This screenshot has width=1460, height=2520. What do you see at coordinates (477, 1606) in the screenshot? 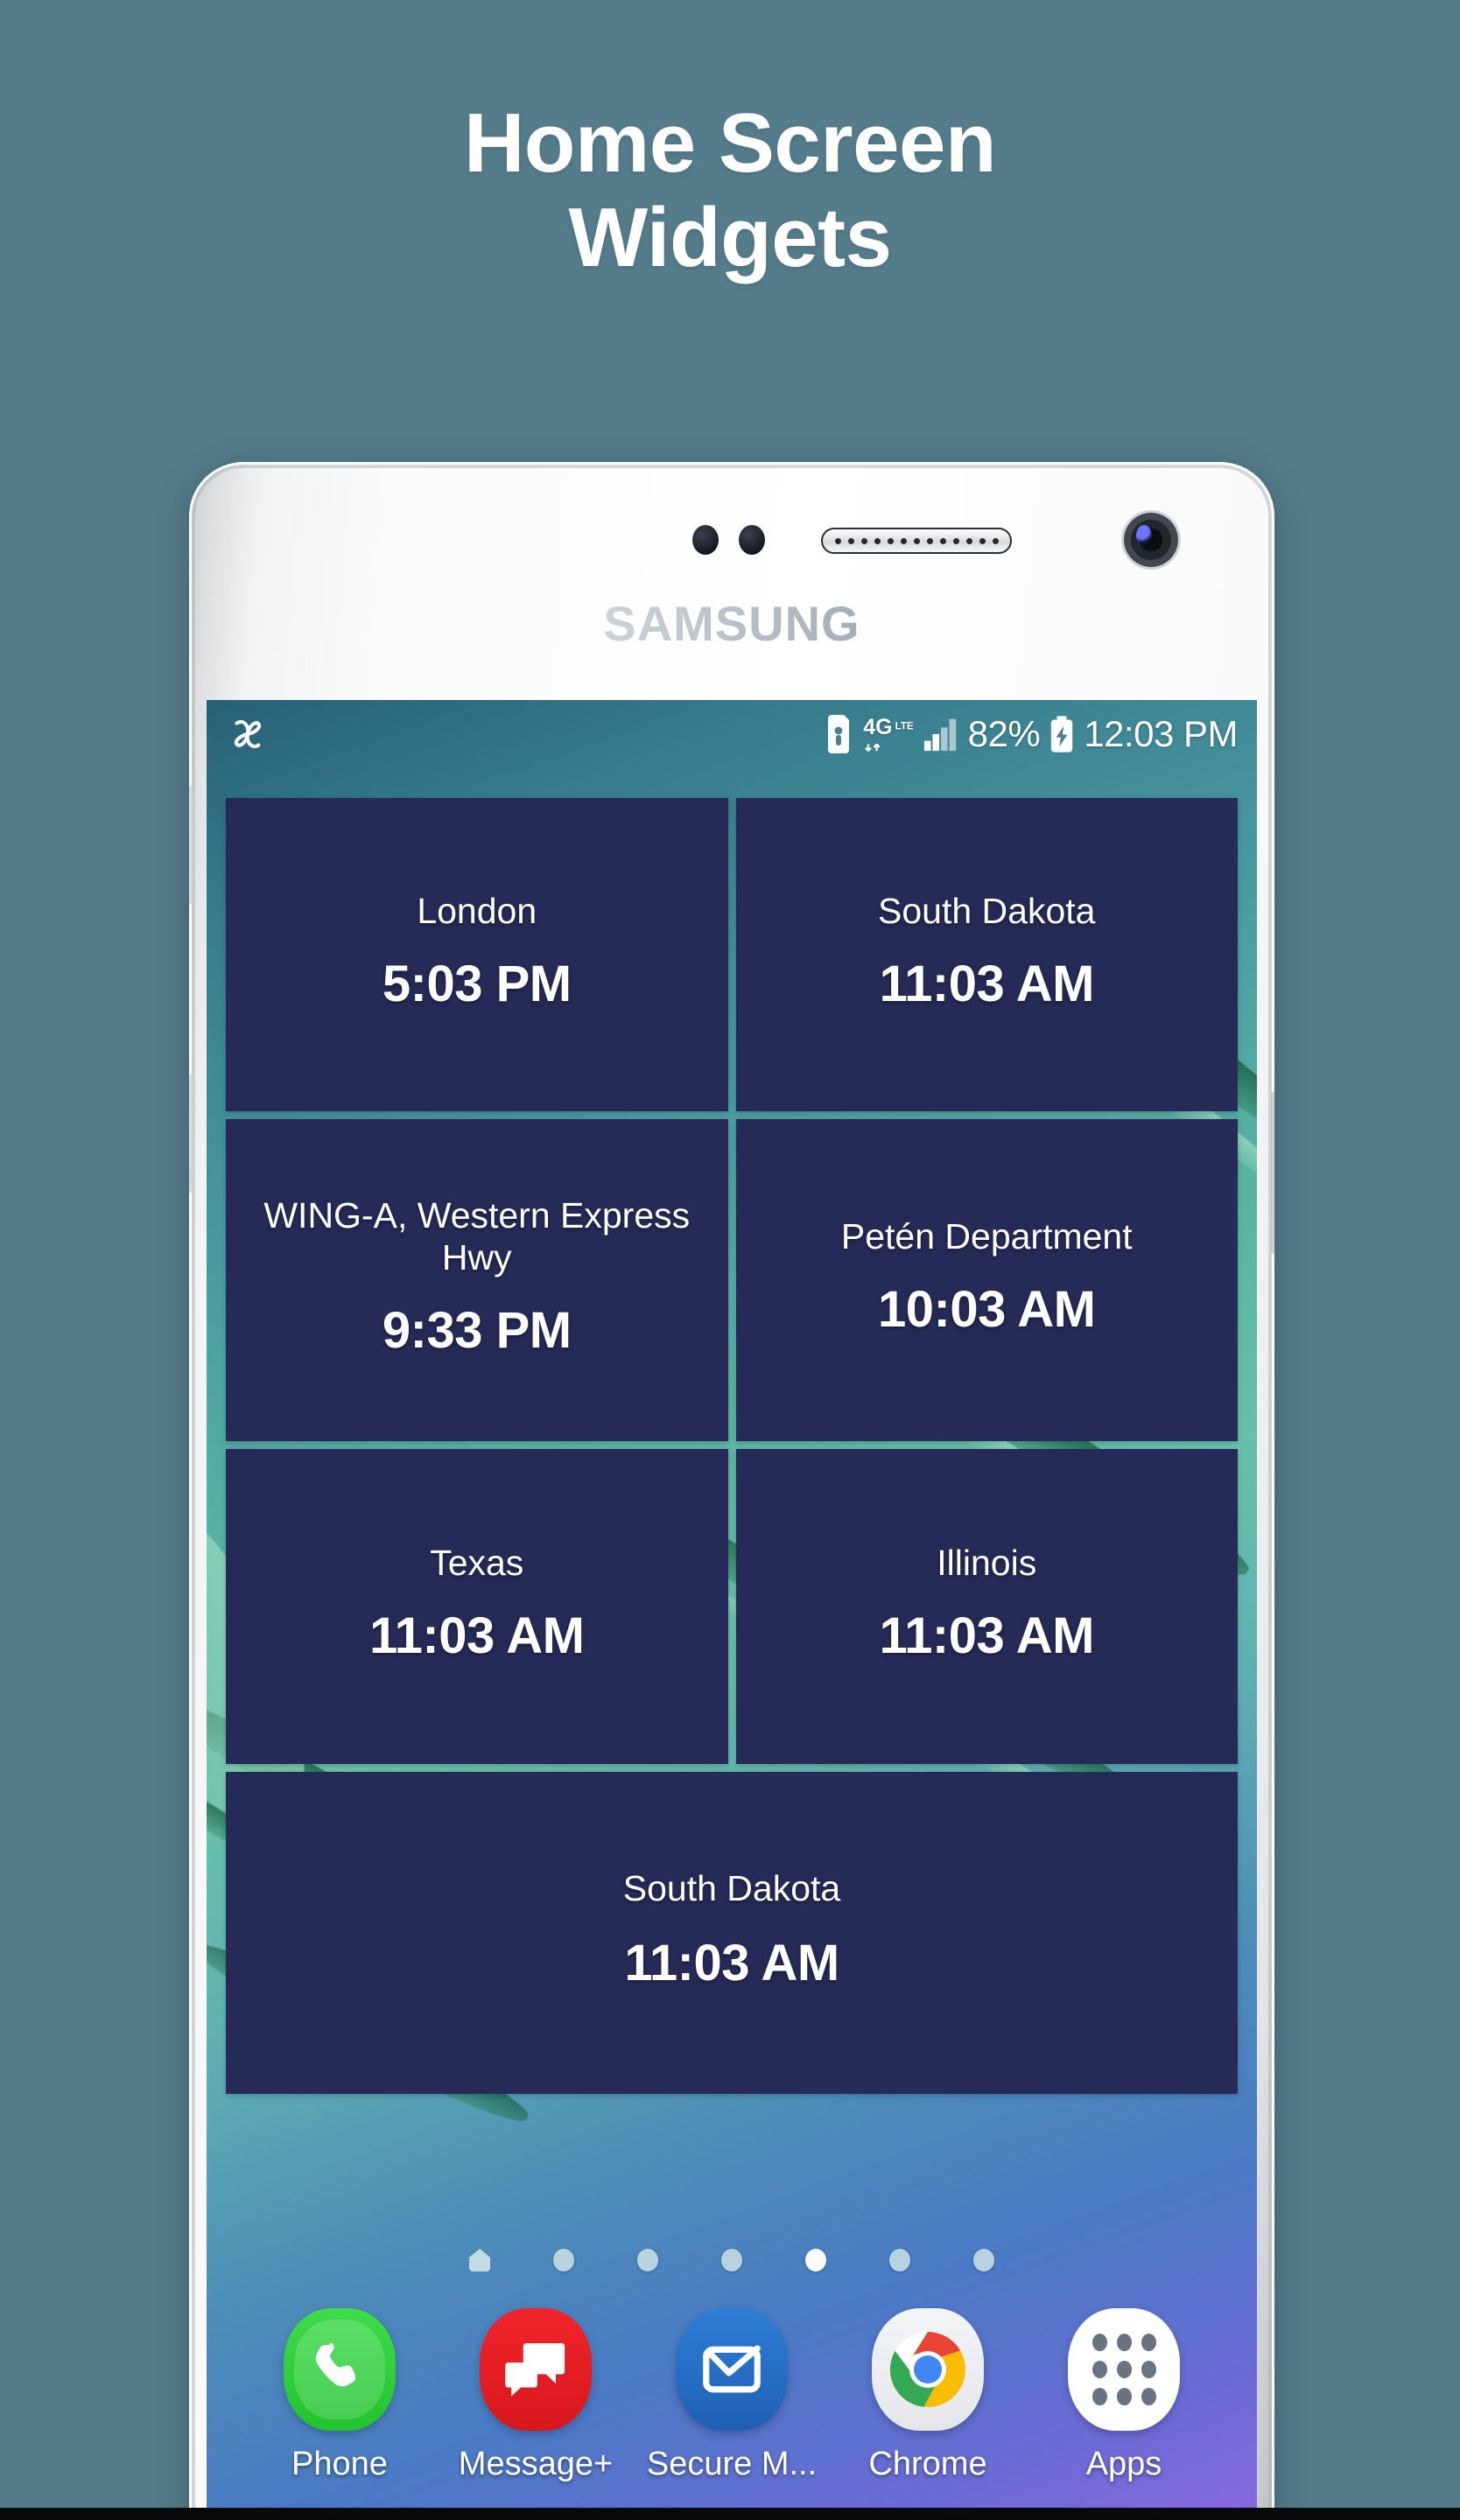
I see `clock-widget: Texas 11:03 AM` at bounding box center [477, 1606].